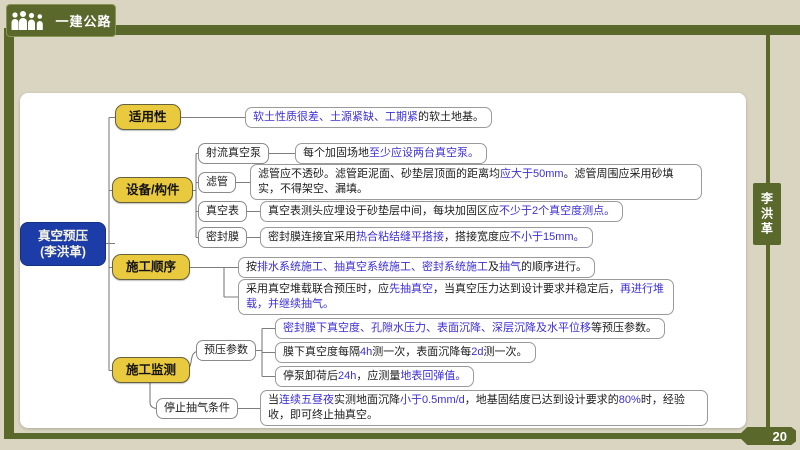 Image resolution: width=800 pixels, height=450 pixels. Describe the element at coordinates (442, 211) in the screenshot. I see `leaf-vacuum-gauge: 真空表测头应埋设于砂垫层中间，每块加固区应不少于2个真空度测点。` at that location.